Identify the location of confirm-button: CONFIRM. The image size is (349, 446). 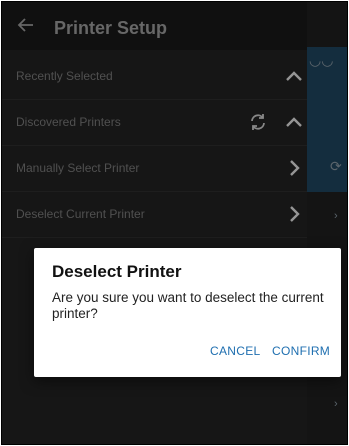
(301, 351).